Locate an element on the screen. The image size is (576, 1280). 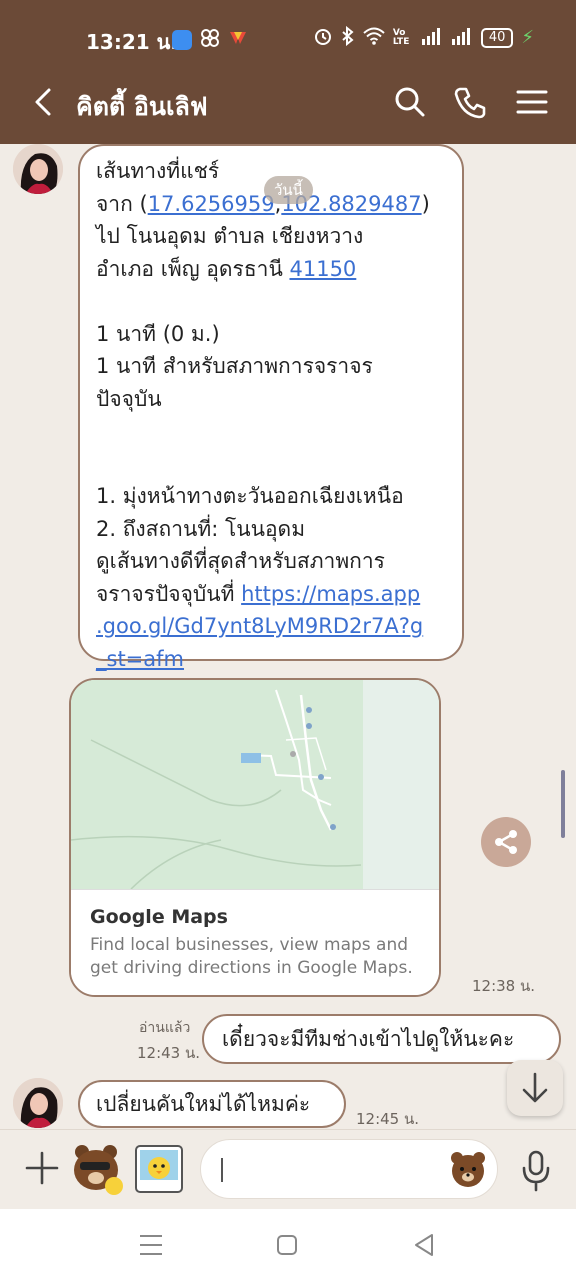
message-bubble-received: เปลี่ยนคันใหม่ได้ไหมค่ะ is located at coordinates (212, 1104).